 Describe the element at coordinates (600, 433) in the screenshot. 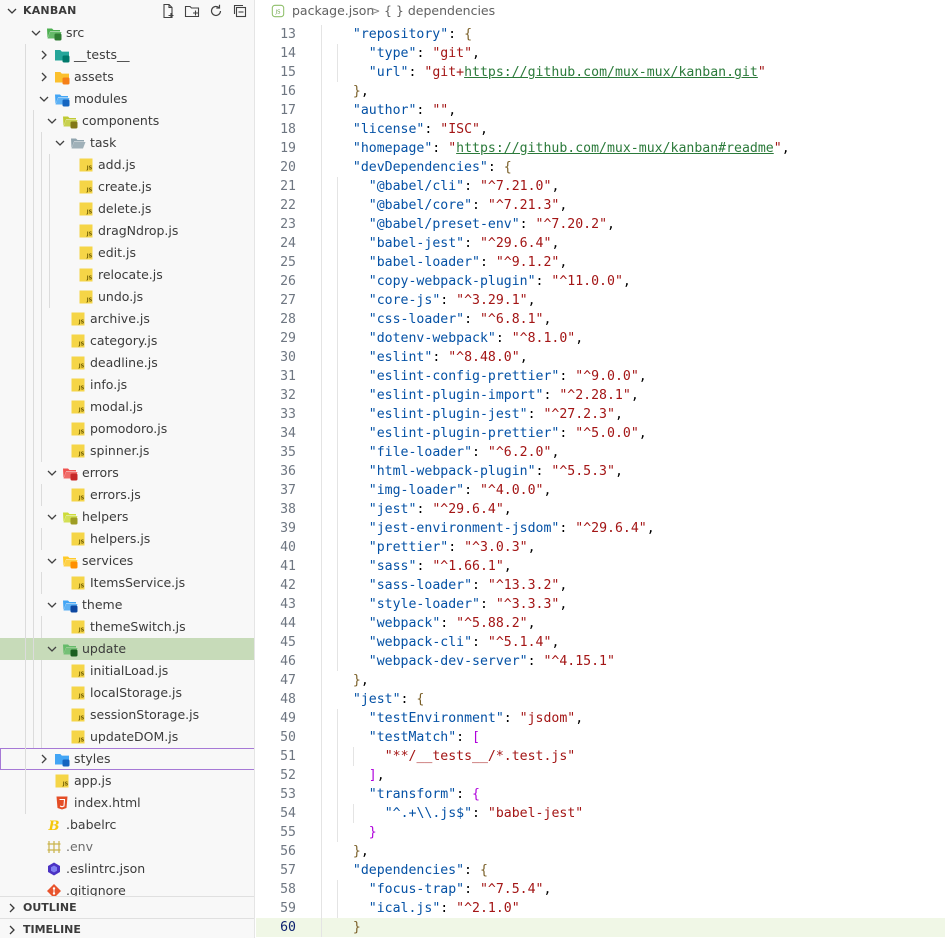

I see `code-line: 34 "eslint-plugin-prettier": "^5.0.0",` at that location.